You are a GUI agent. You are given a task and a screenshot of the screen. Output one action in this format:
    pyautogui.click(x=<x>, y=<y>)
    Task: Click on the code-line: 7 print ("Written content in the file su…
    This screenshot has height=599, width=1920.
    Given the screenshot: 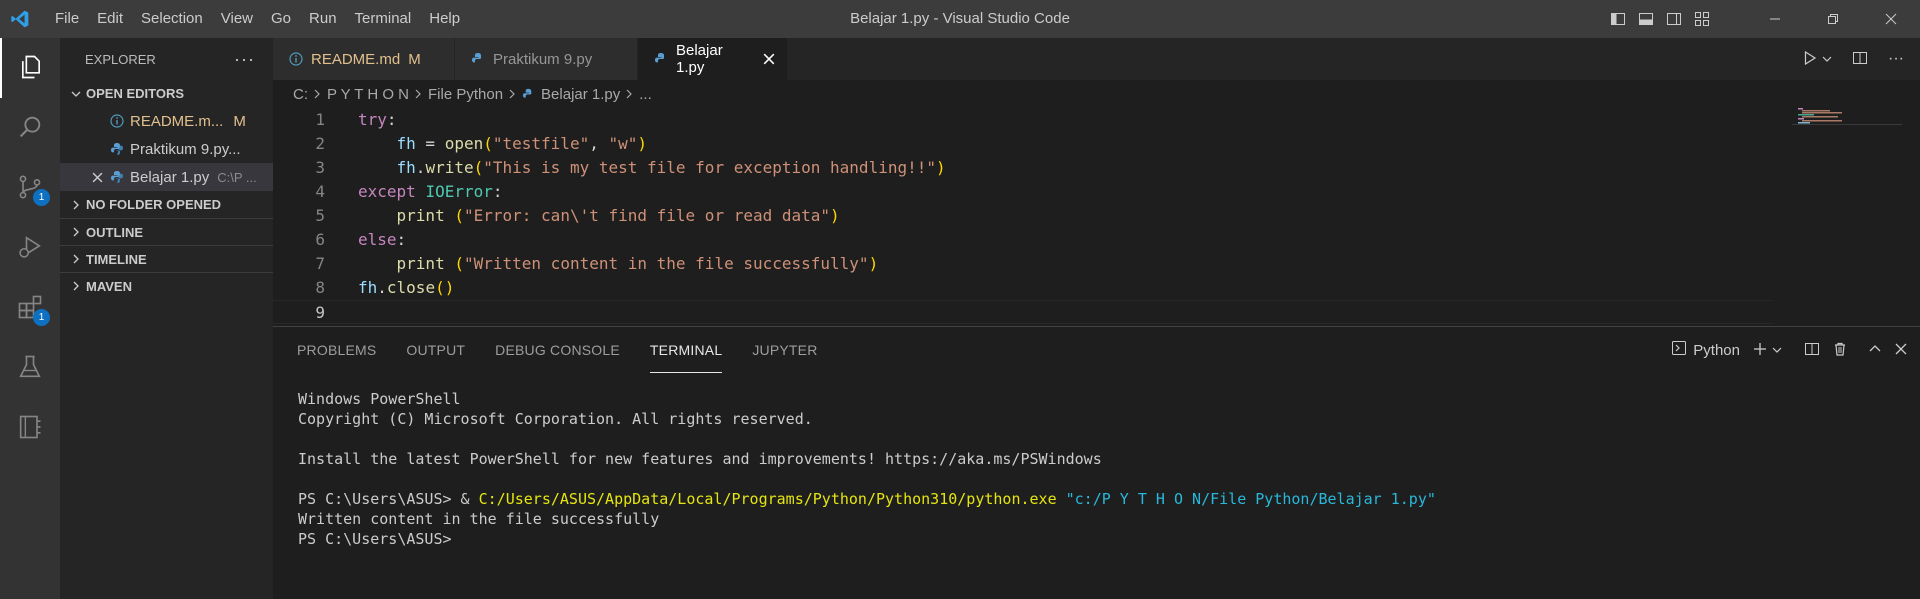 What is the action you would take?
    pyautogui.click(x=1023, y=264)
    